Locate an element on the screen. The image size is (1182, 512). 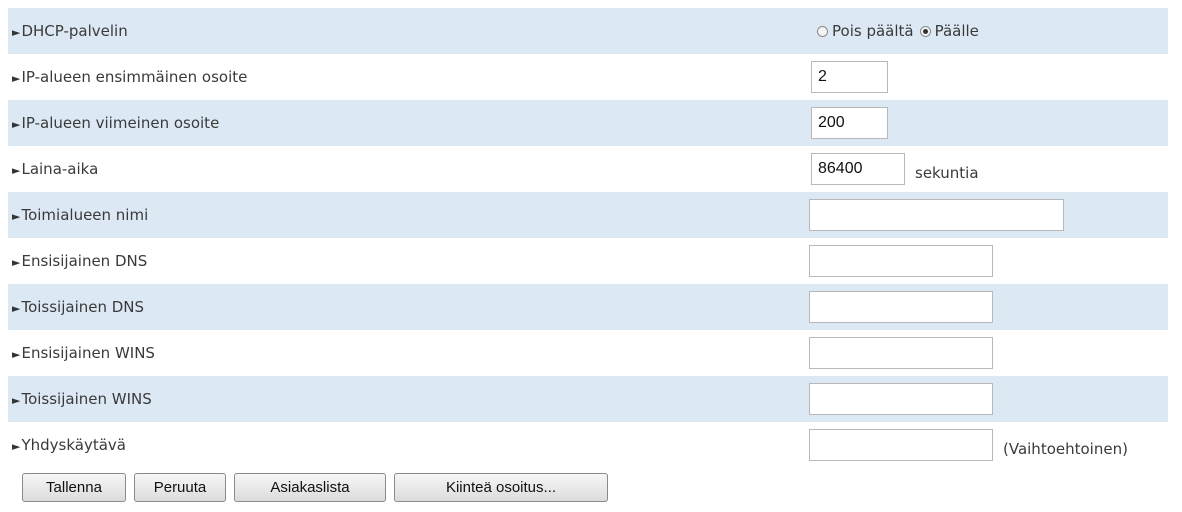
cancel-button: Peruuta is located at coordinates (180, 487).